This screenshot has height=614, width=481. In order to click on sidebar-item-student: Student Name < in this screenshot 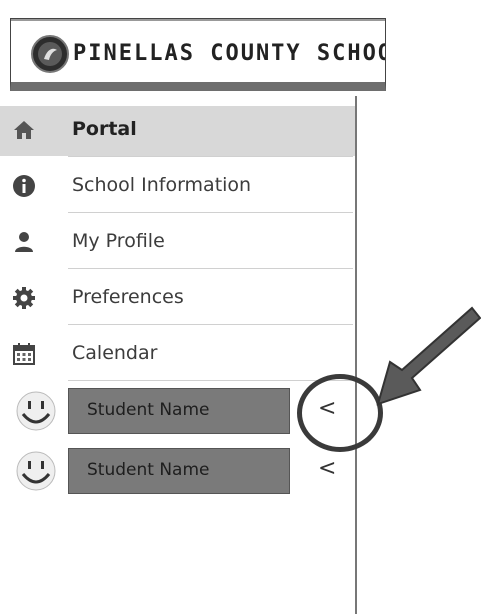, I will do `click(177, 470)`.